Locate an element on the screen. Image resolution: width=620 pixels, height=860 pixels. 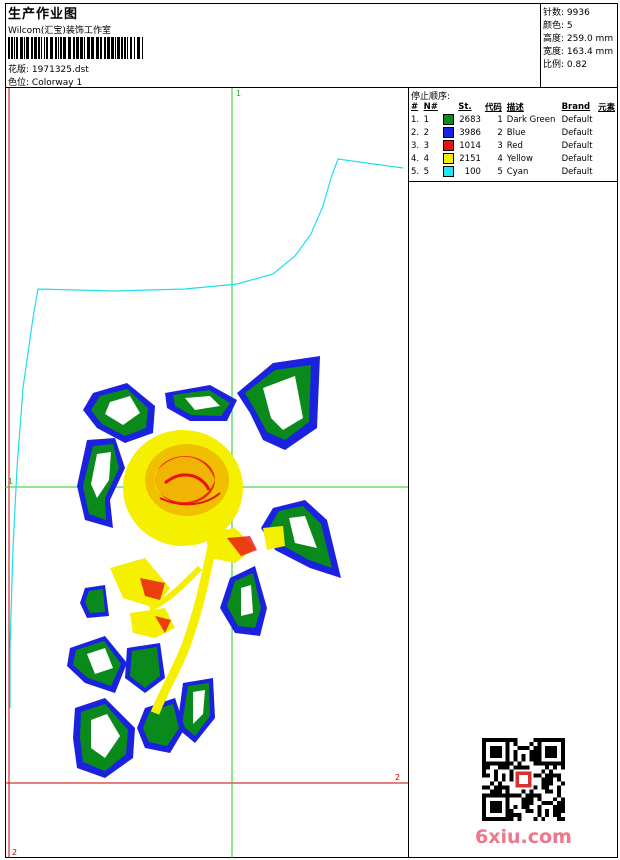
leaf-mid-left is located at coordinates (101, 483).